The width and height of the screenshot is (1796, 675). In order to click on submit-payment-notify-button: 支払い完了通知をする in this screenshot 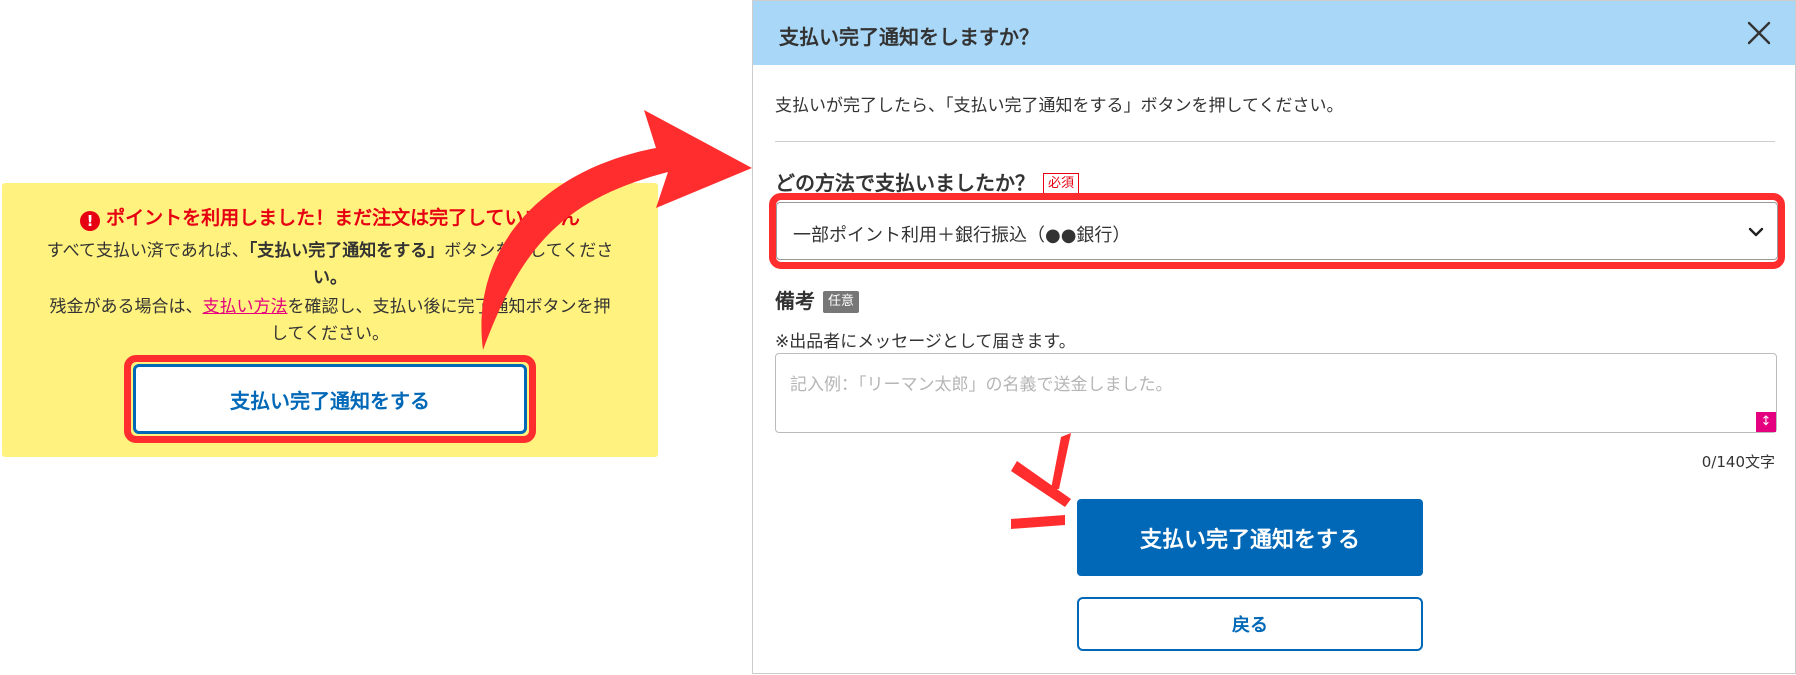, I will do `click(1250, 537)`.